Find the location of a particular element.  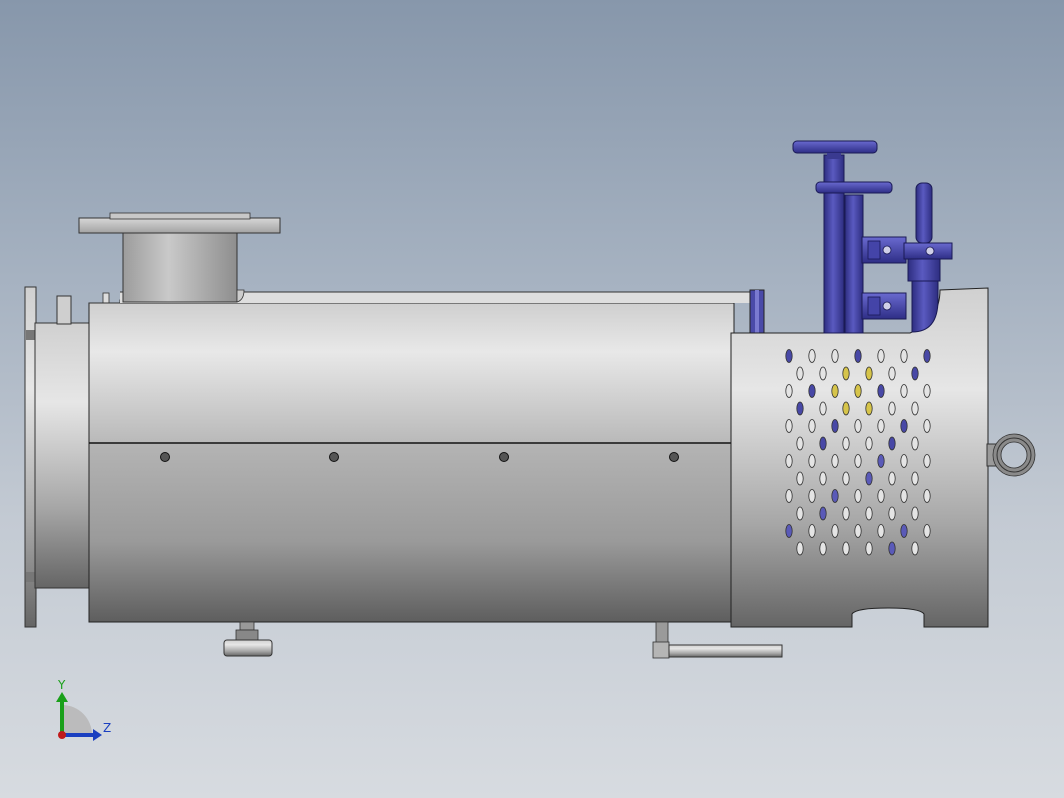

shell-end-ring is located at coordinates (757, 311).